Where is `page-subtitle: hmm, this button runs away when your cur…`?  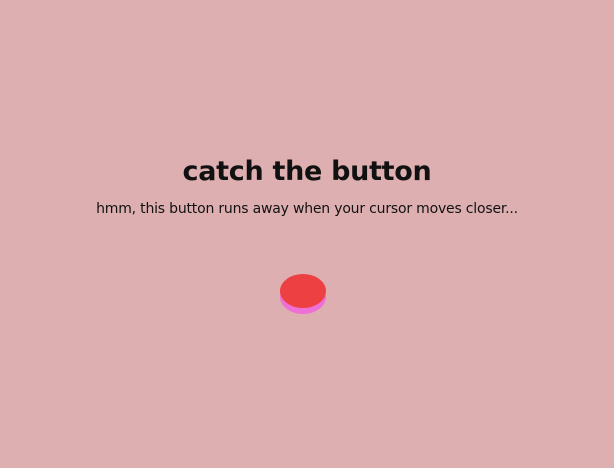 page-subtitle: hmm, this button runs away when your cur… is located at coordinates (307, 209).